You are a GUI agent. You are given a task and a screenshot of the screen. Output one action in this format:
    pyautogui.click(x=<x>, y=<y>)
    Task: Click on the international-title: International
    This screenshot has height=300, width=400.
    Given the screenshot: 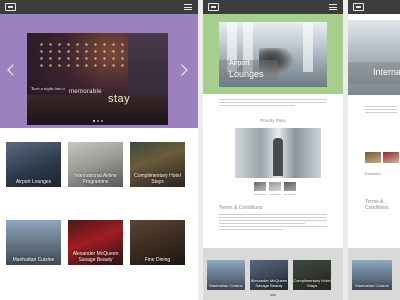 What is the action you would take?
    pyautogui.click(x=386, y=72)
    